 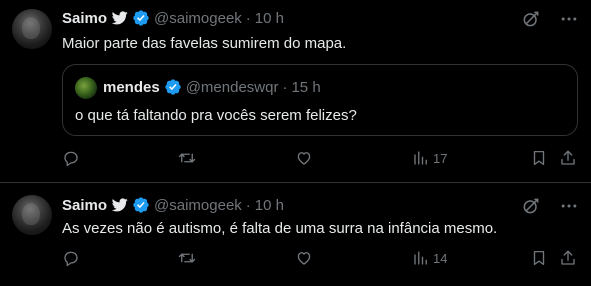 What do you see at coordinates (440, 158) in the screenshot?
I see `views-count: 17` at bounding box center [440, 158].